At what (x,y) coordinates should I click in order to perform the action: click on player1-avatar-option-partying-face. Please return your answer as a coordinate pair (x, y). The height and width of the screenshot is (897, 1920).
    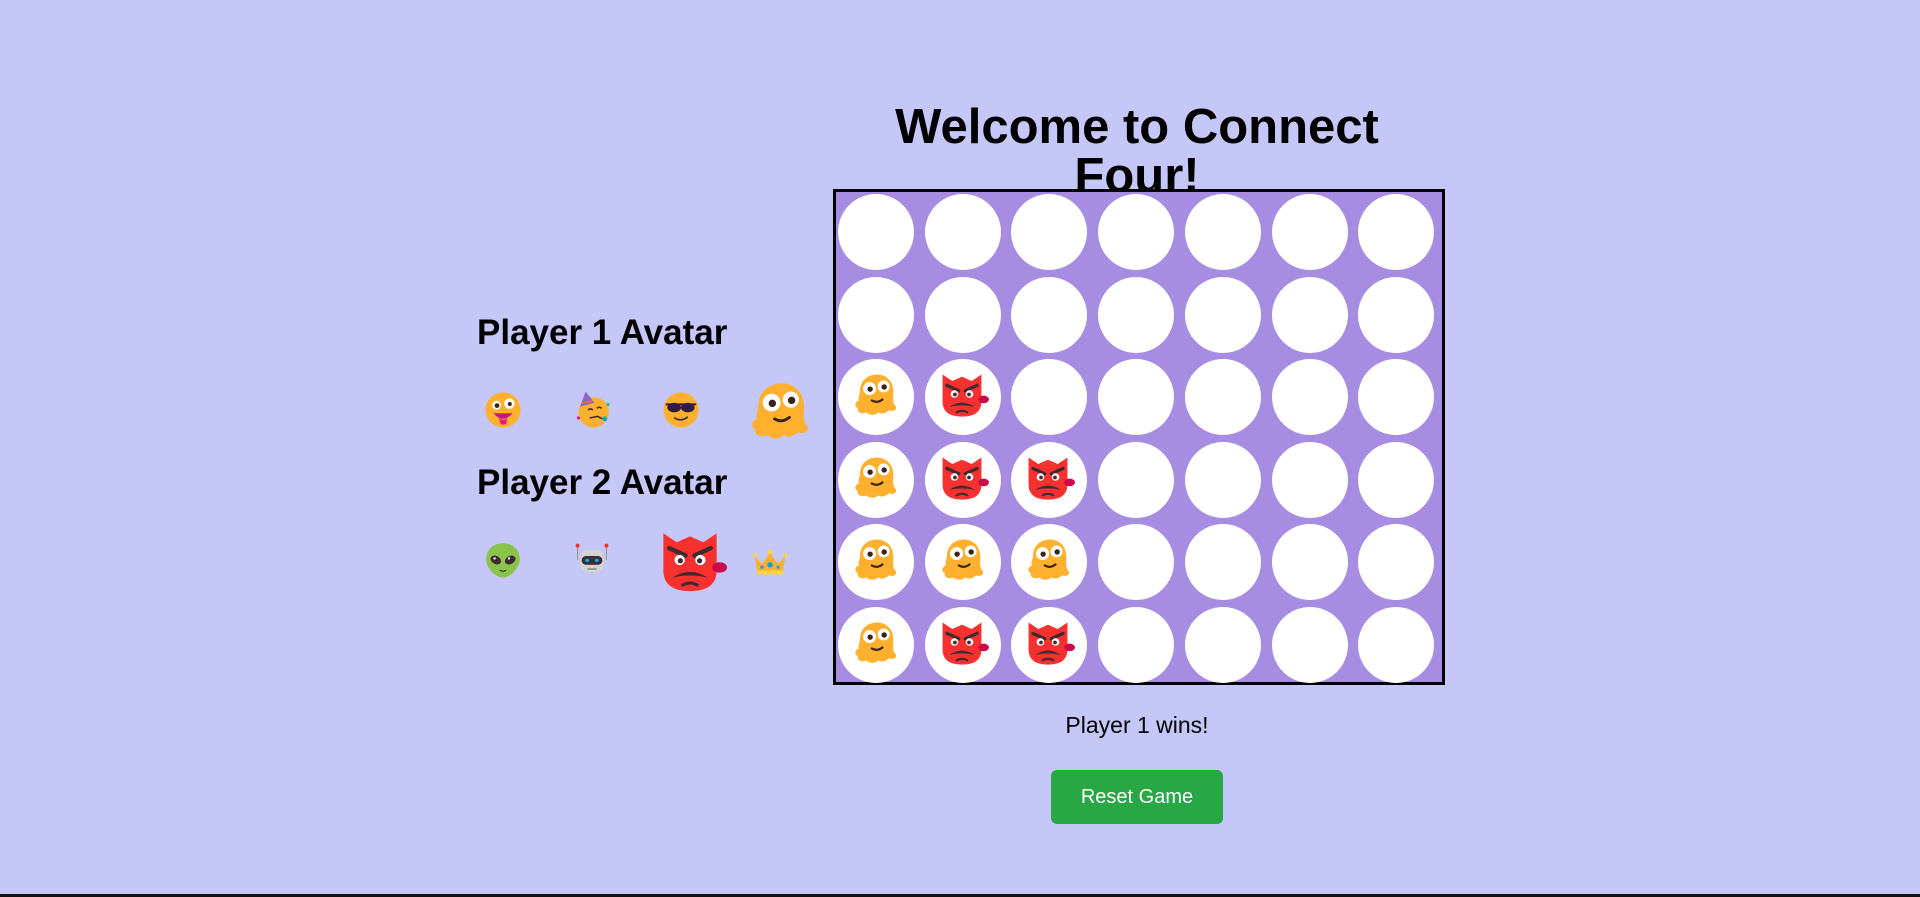
    Looking at the image, I should click on (606, 410).